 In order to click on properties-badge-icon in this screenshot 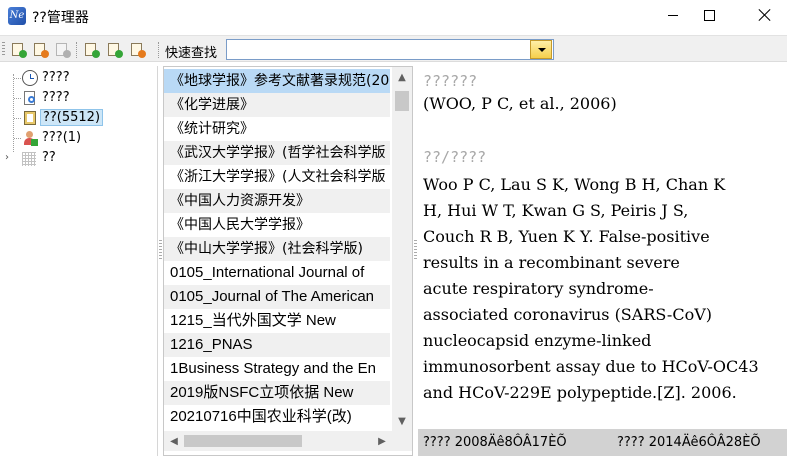, I will do `click(142, 54)`.